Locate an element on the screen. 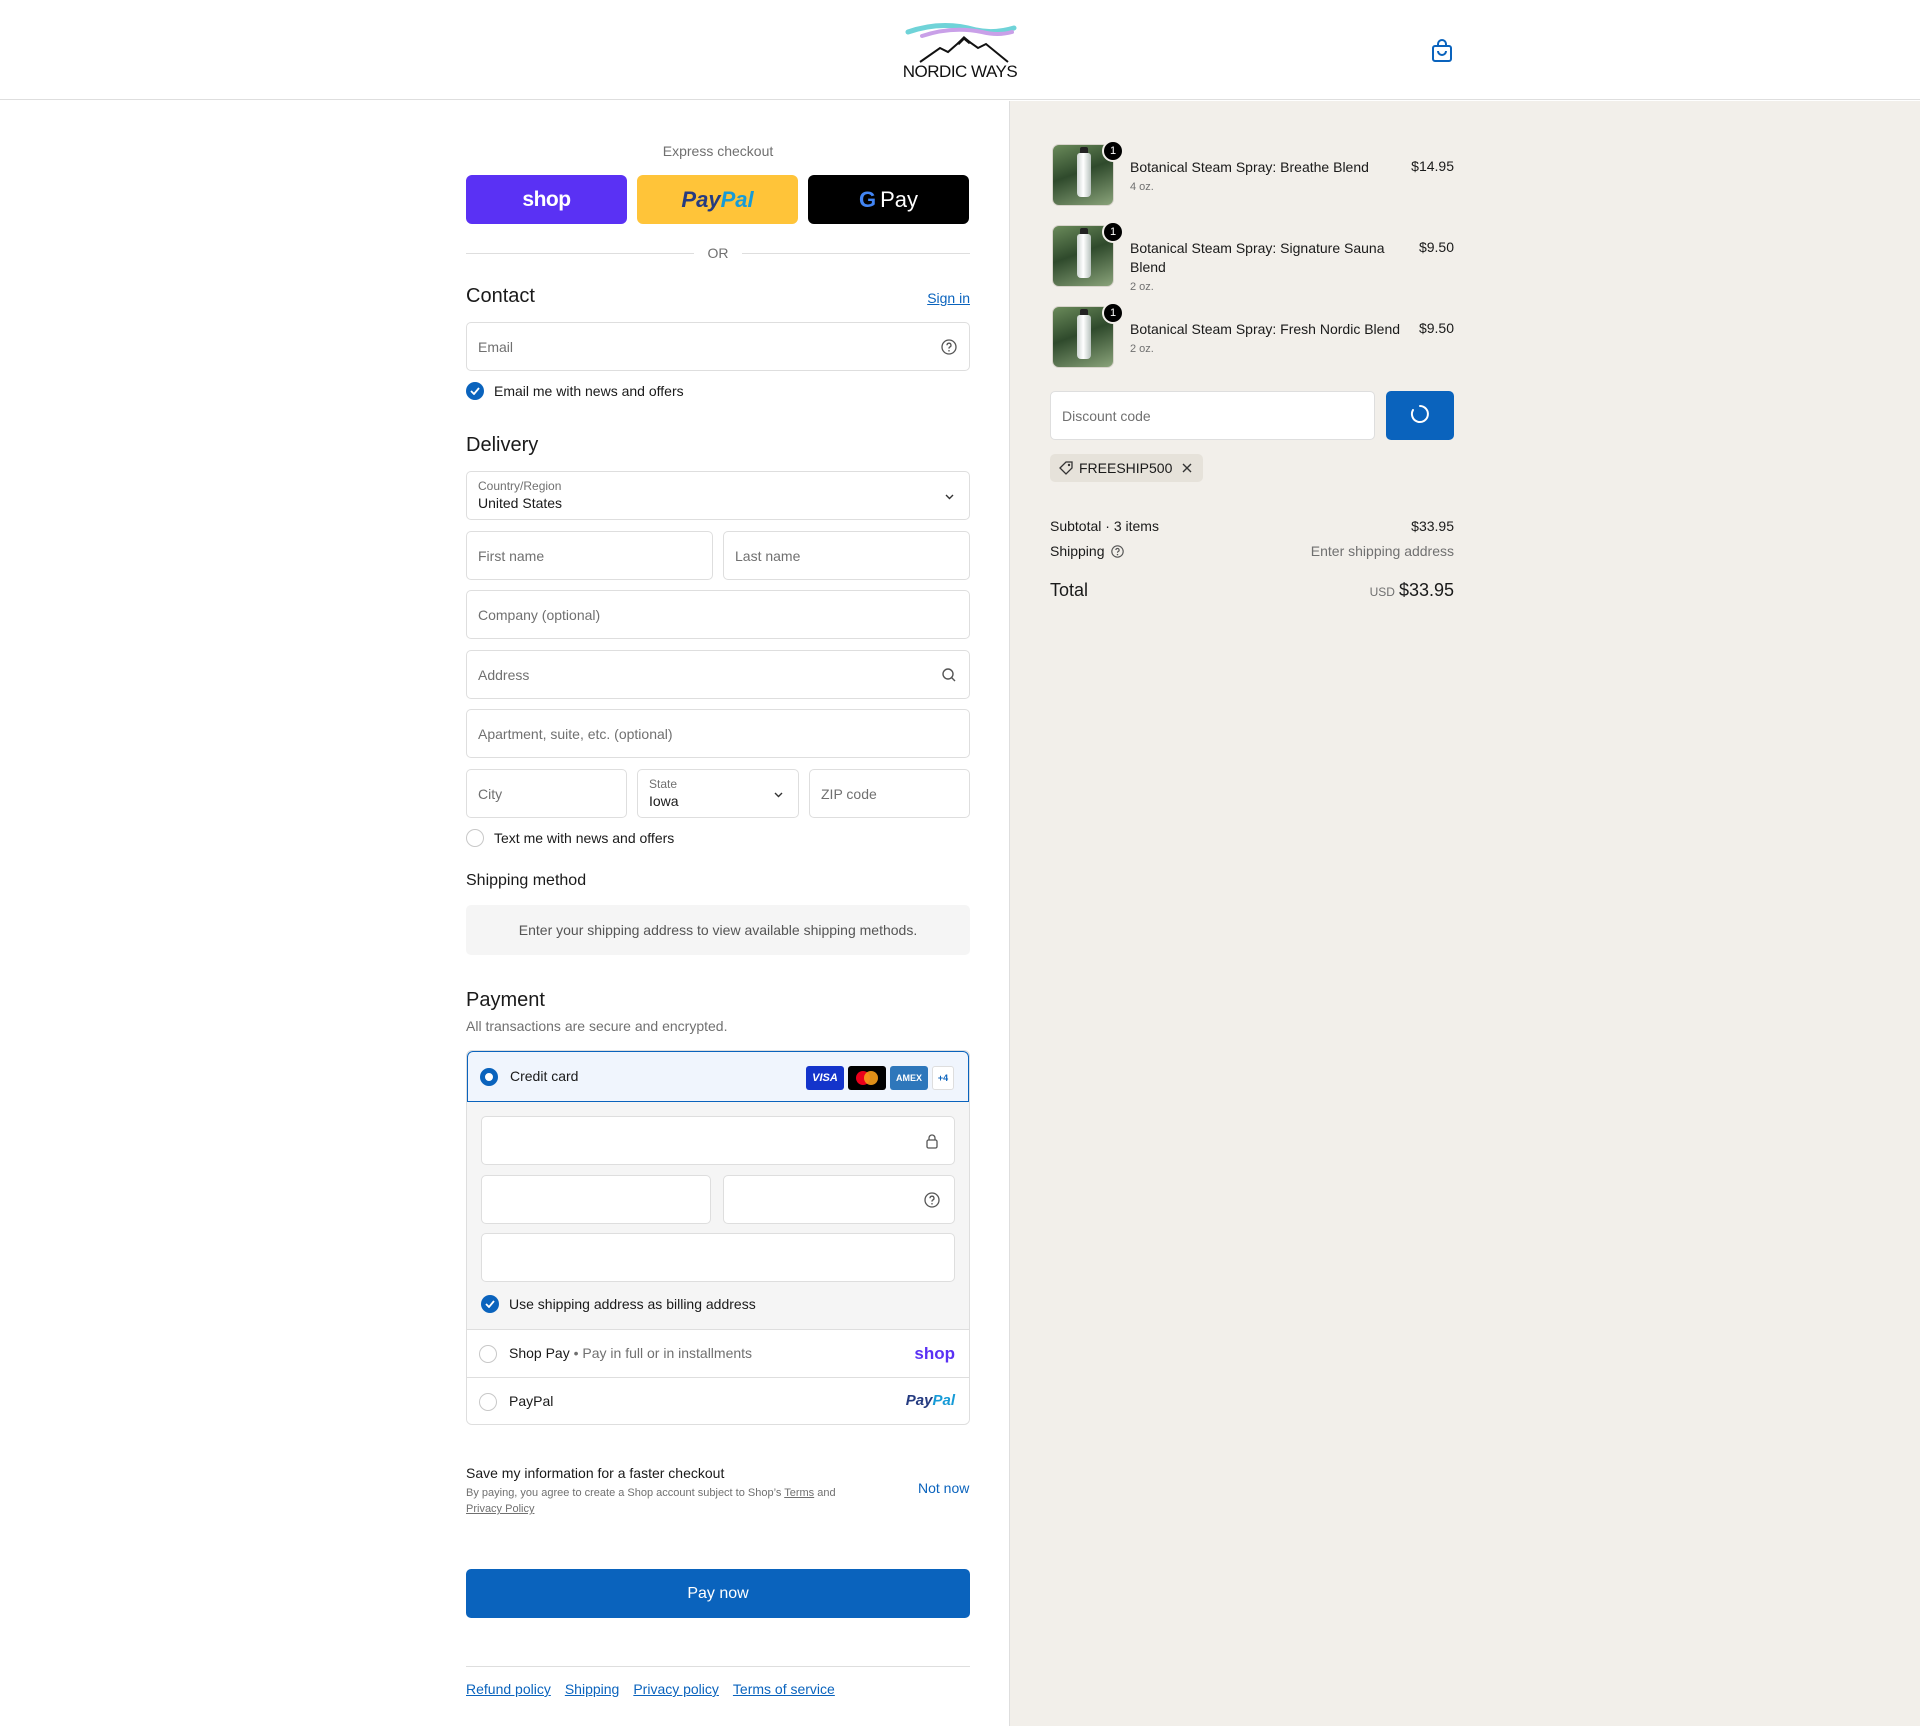 The height and width of the screenshot is (1726, 1920). email-news-checkbox-row: Email me with news and offers is located at coordinates (575, 391).